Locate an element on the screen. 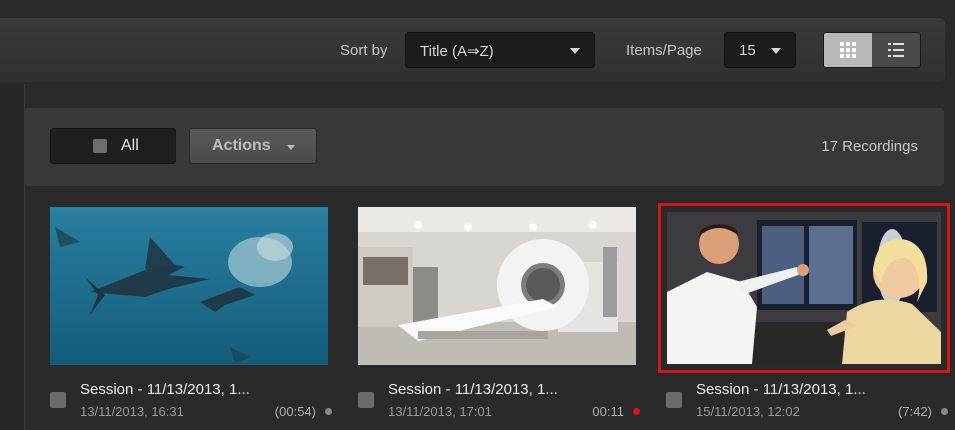 This screenshot has height=430, width=955. items-per-page-label: Items/Page is located at coordinates (664, 50).